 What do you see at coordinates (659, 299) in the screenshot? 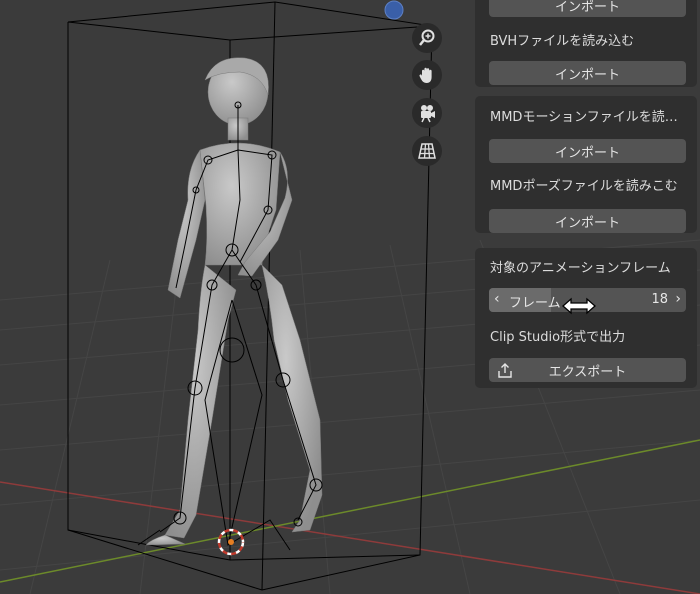
I see `frame-field-value: 18` at bounding box center [659, 299].